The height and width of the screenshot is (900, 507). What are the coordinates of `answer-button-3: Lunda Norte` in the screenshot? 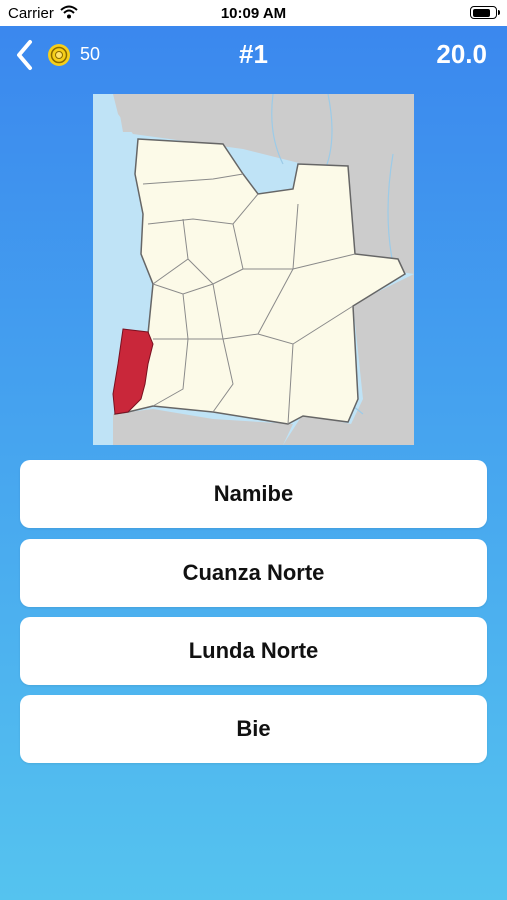 It's located at (253, 651).